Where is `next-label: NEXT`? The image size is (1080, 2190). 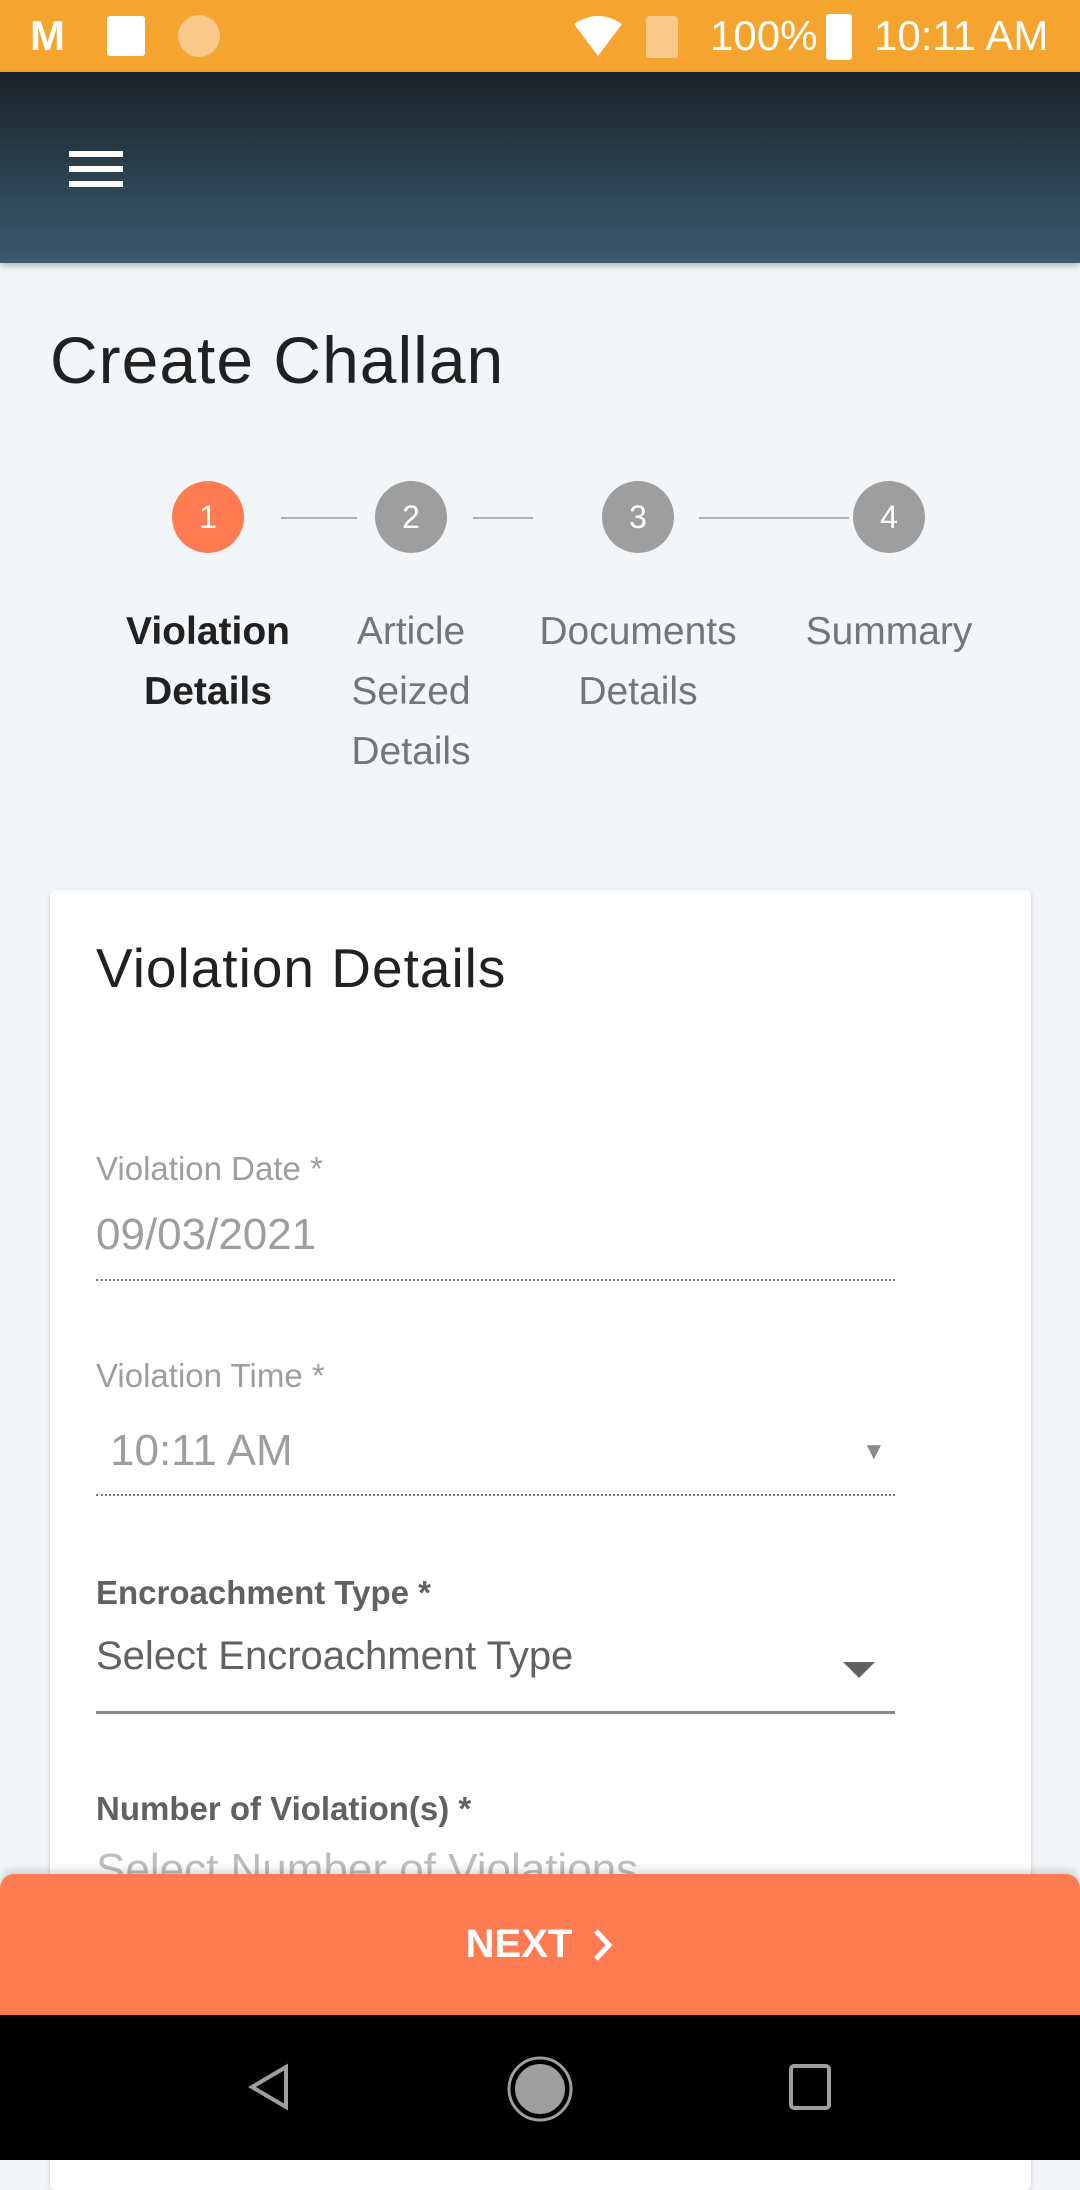
next-label: NEXT is located at coordinates (519, 1944).